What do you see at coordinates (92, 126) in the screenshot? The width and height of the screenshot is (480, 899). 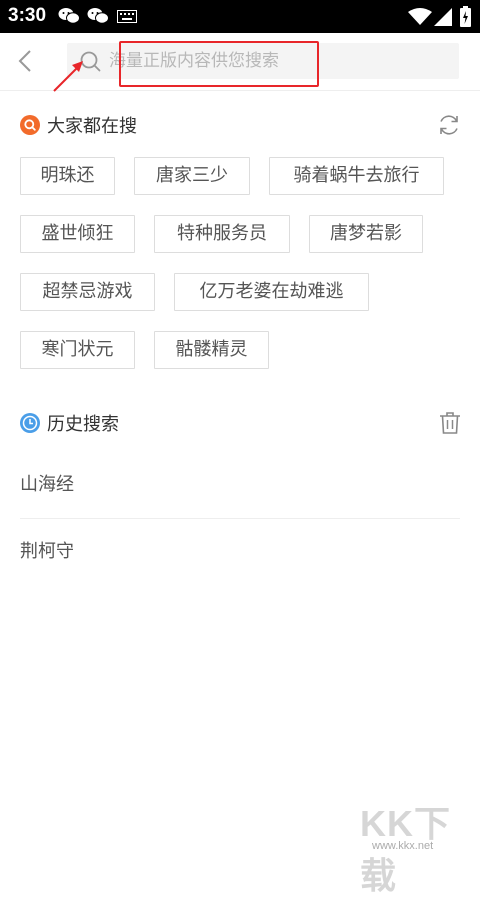 I see `hot-search-title: 大家都在搜` at bounding box center [92, 126].